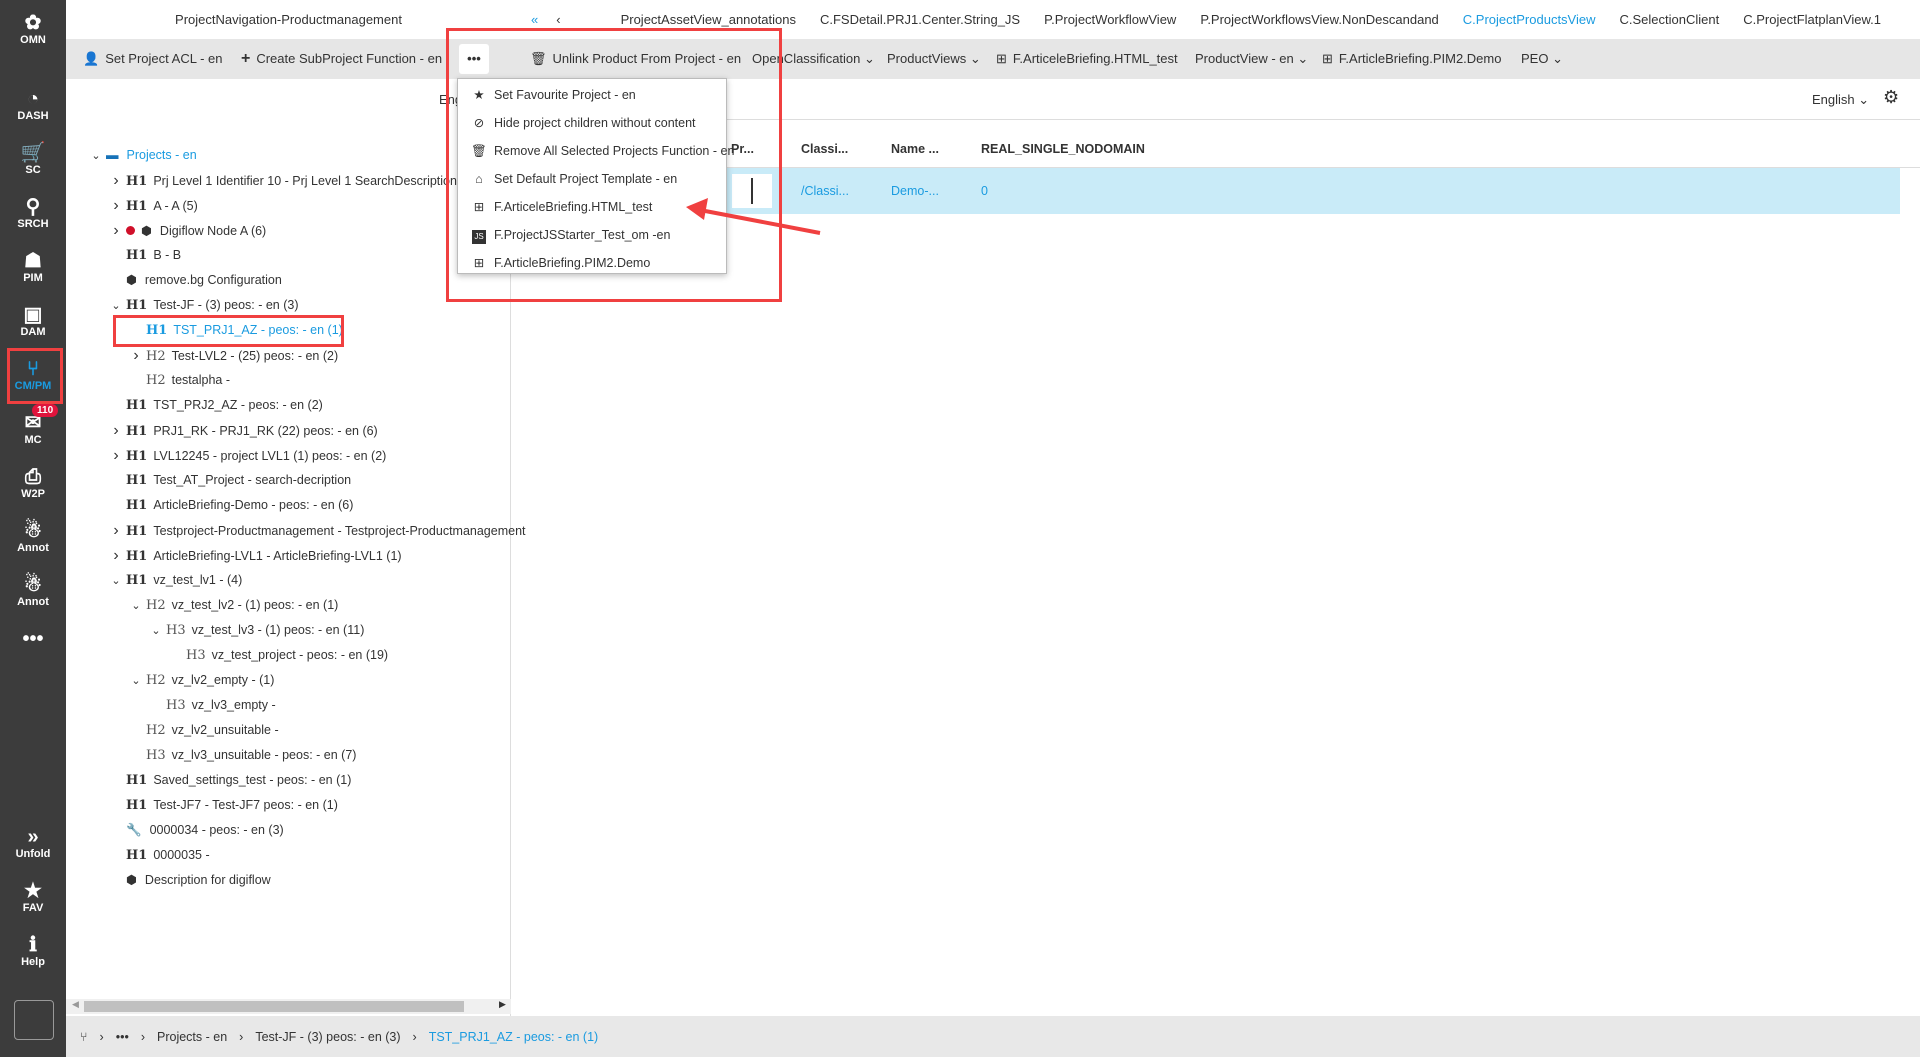  Describe the element at coordinates (592, 123) in the screenshot. I see `menu-item: ⊘ Hide project children without content` at that location.